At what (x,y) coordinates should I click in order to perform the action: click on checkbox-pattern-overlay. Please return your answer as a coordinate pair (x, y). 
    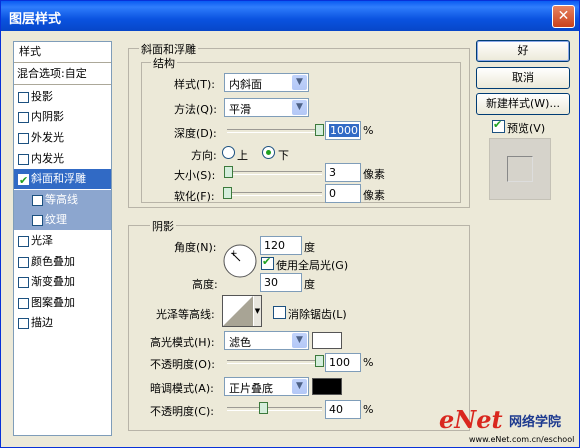
    Looking at the image, I should click on (23, 303).